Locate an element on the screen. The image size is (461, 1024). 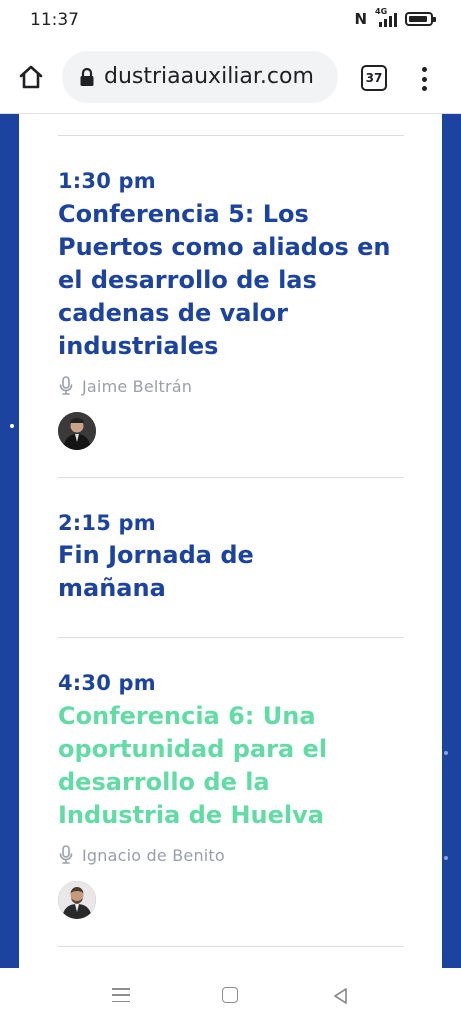
back-triangle-icon is located at coordinates (341, 996).